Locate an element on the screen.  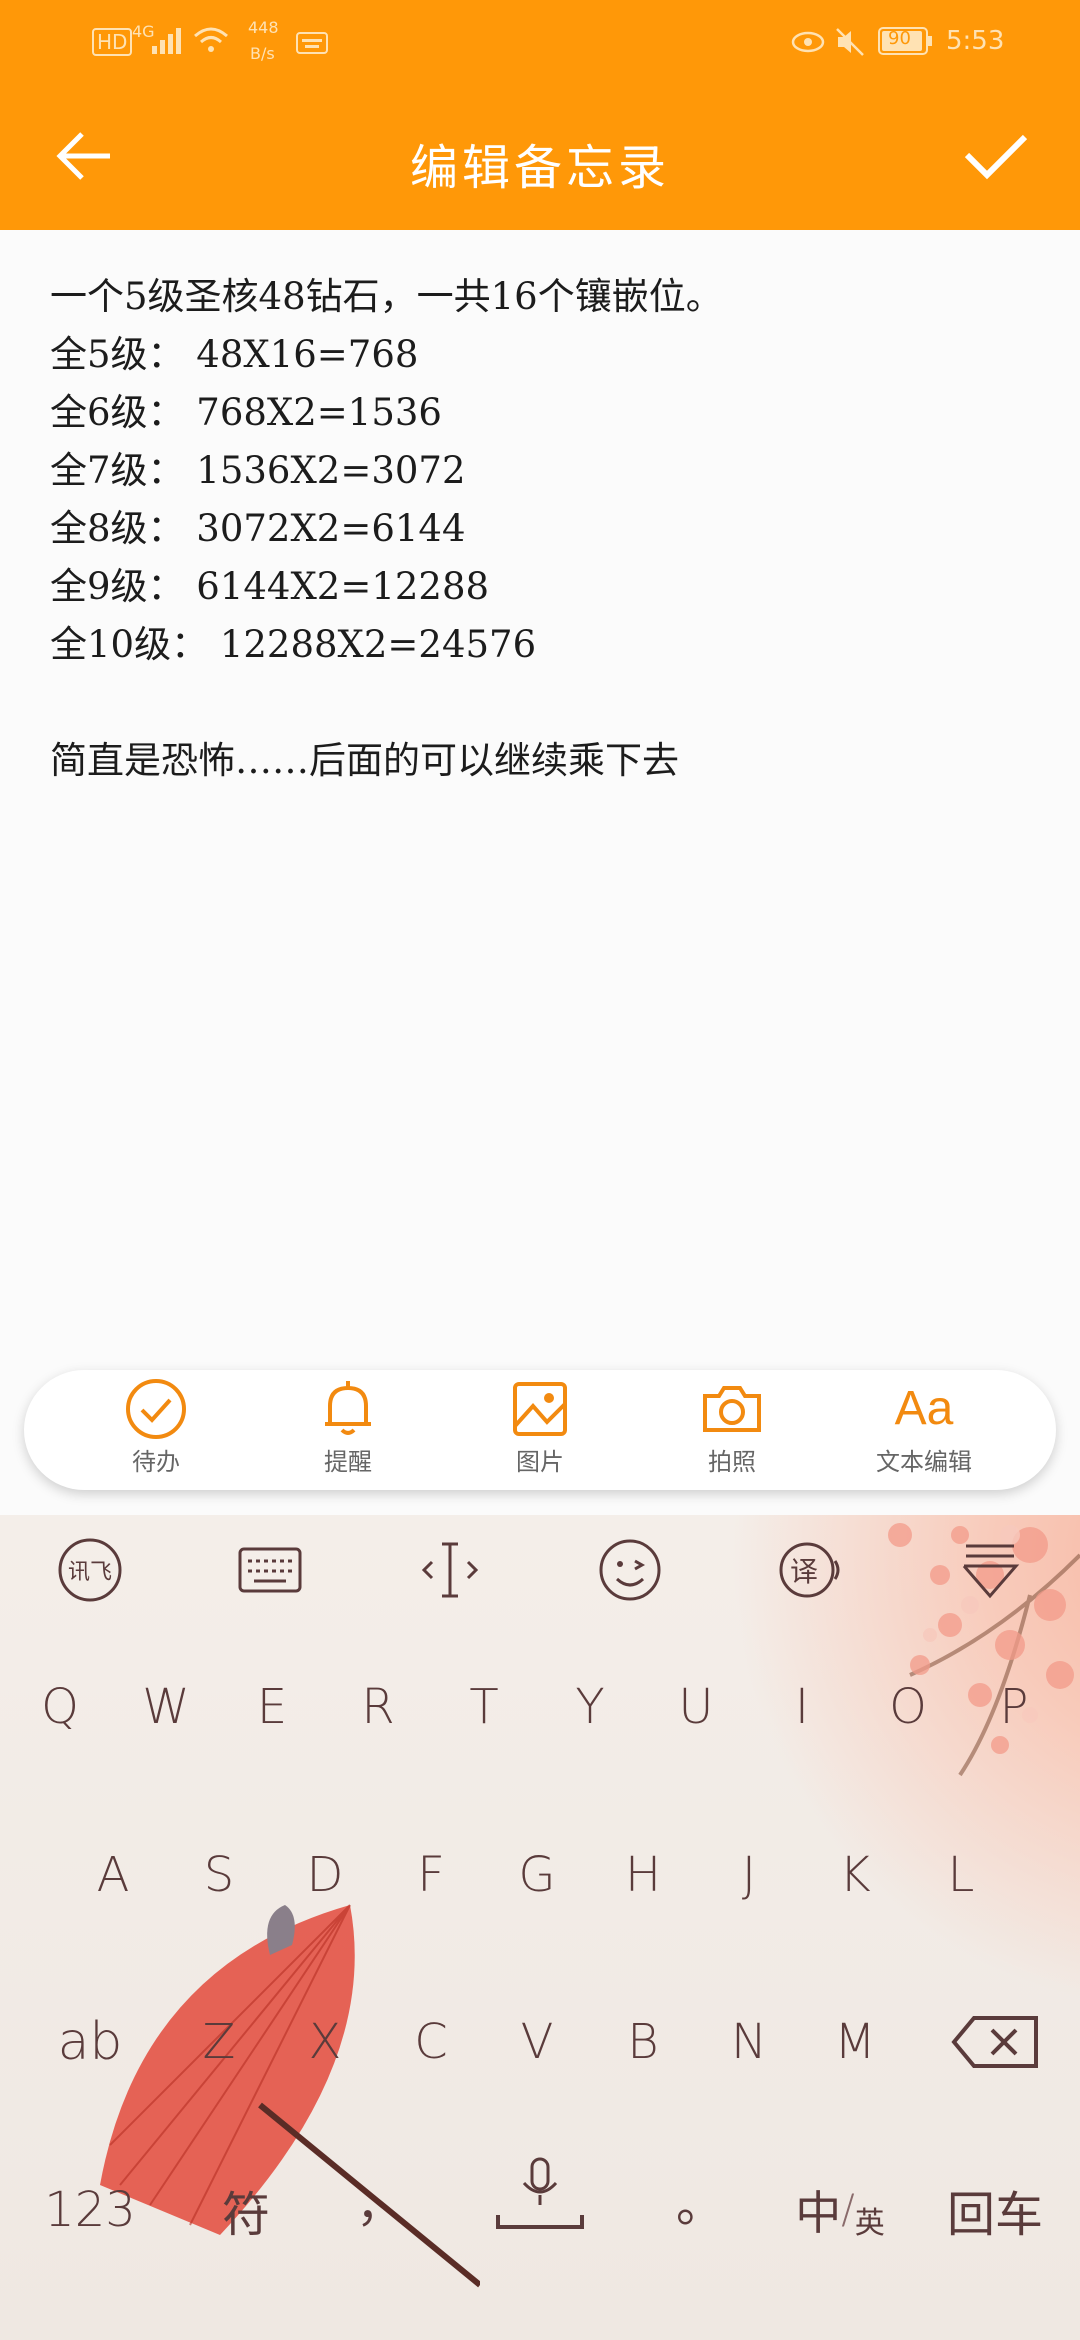
note-line: 简直是恐怖……后面的可以继续乘下去 is located at coordinates (364, 760).